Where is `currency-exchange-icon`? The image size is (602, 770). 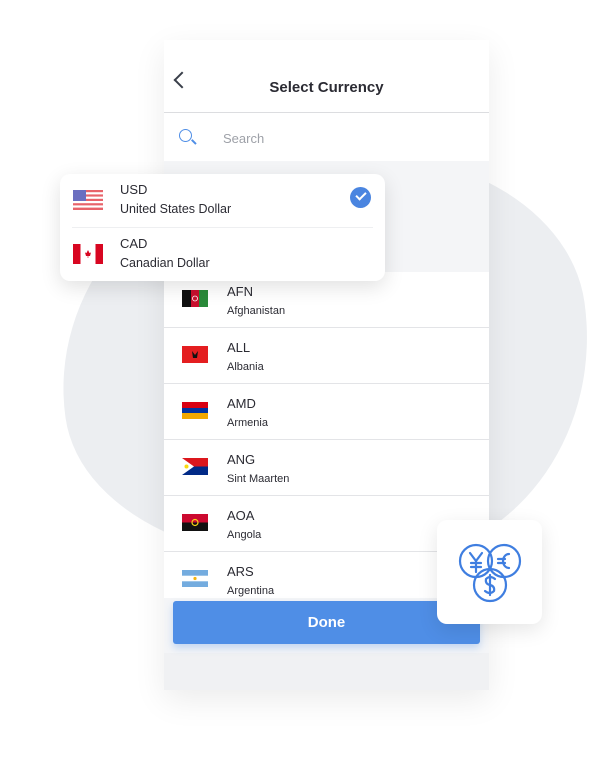 currency-exchange-icon is located at coordinates (490, 573).